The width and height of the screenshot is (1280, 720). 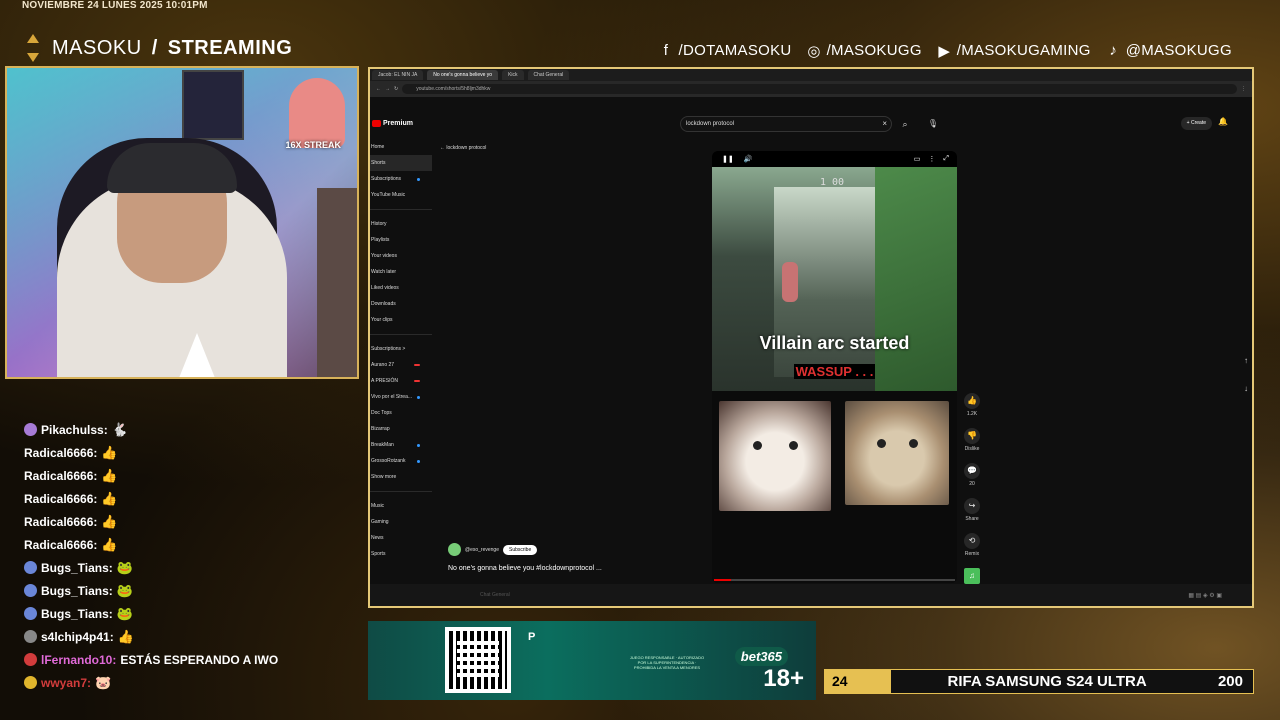 What do you see at coordinates (401, 163) in the screenshot?
I see `sidebar-item: Shorts` at bounding box center [401, 163].